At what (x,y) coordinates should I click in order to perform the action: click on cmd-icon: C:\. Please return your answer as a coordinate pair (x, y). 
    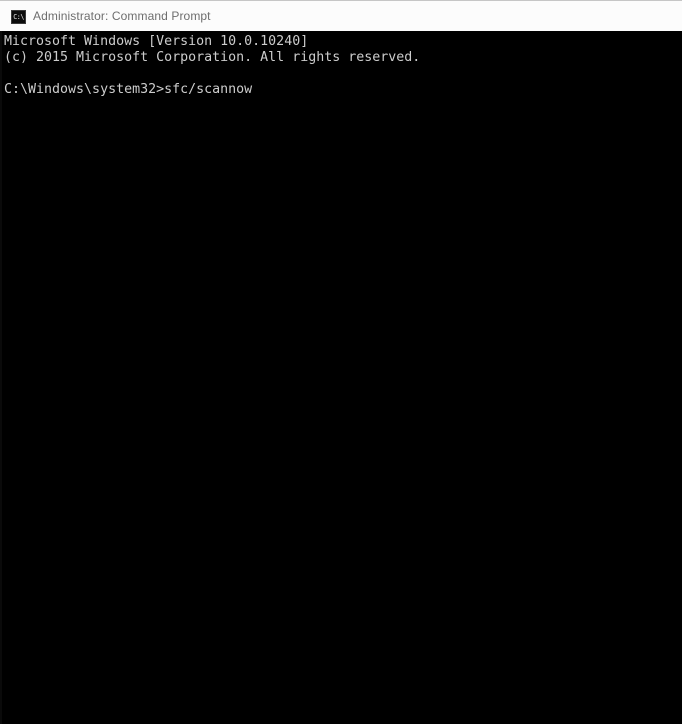
    Looking at the image, I should click on (18, 17).